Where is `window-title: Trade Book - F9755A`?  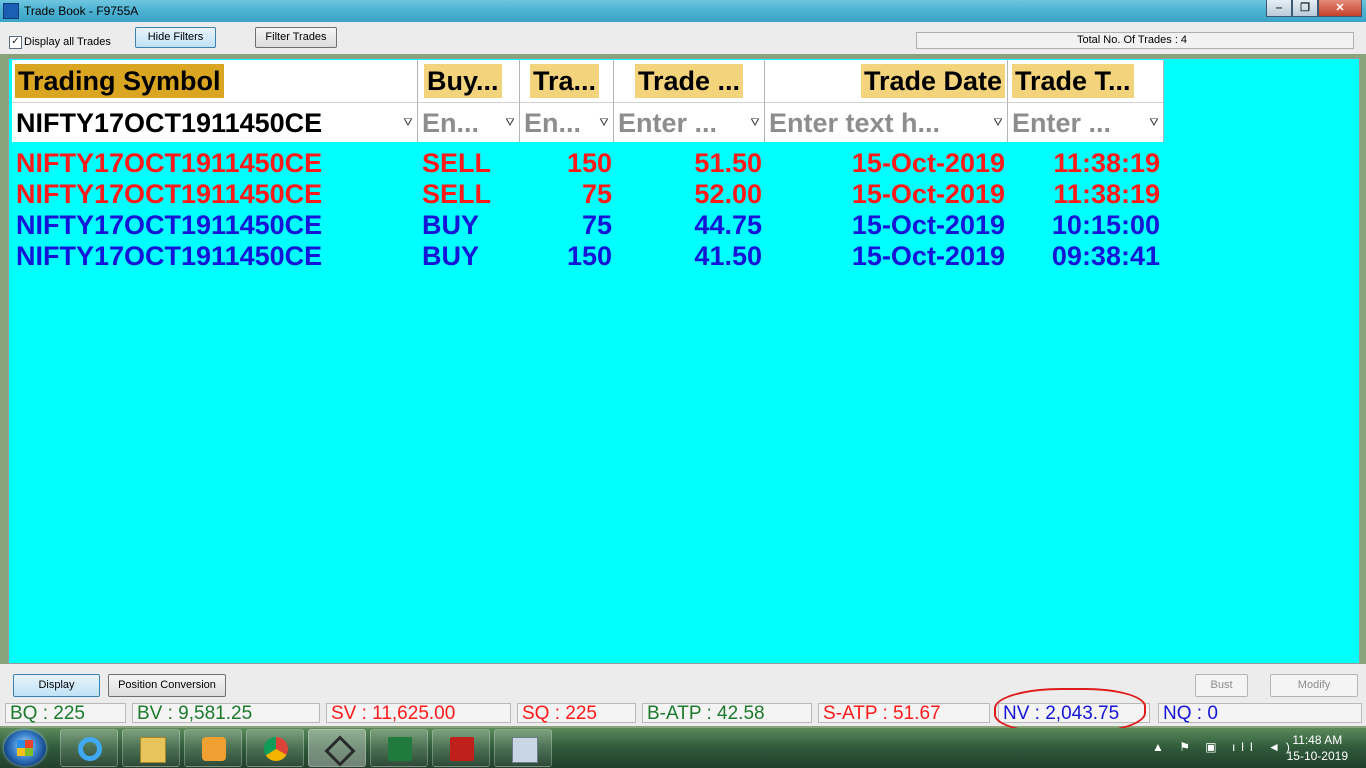 window-title: Trade Book - F9755A is located at coordinates (81, 11).